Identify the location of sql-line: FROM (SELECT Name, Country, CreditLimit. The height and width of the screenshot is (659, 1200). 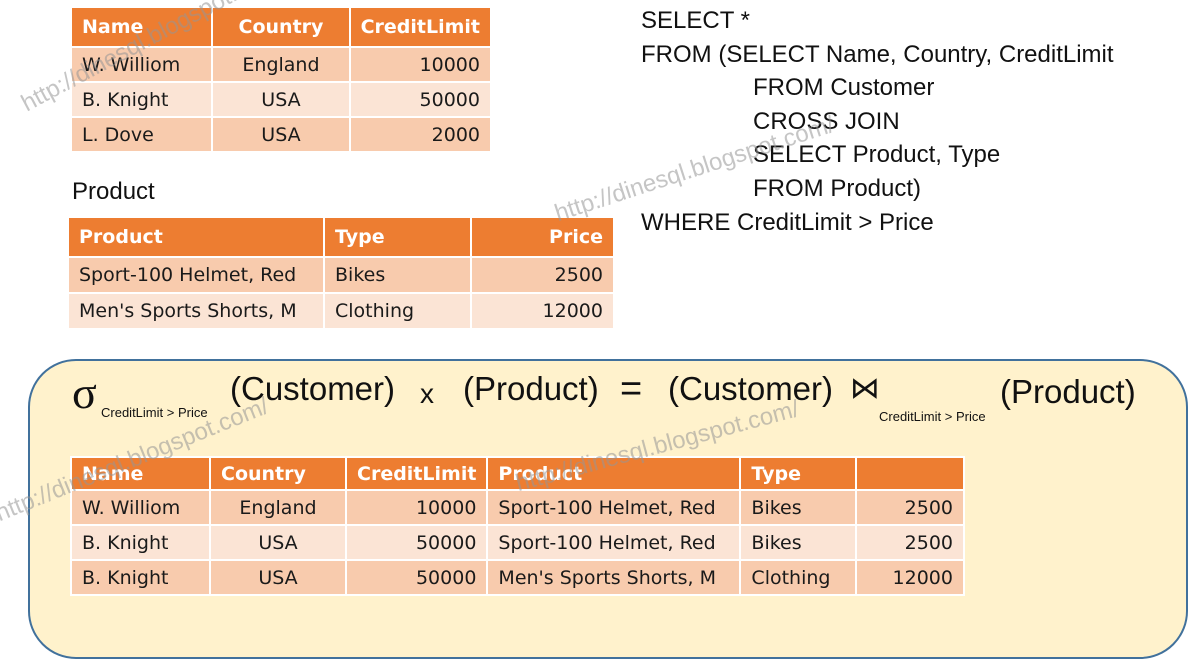
(877, 54).